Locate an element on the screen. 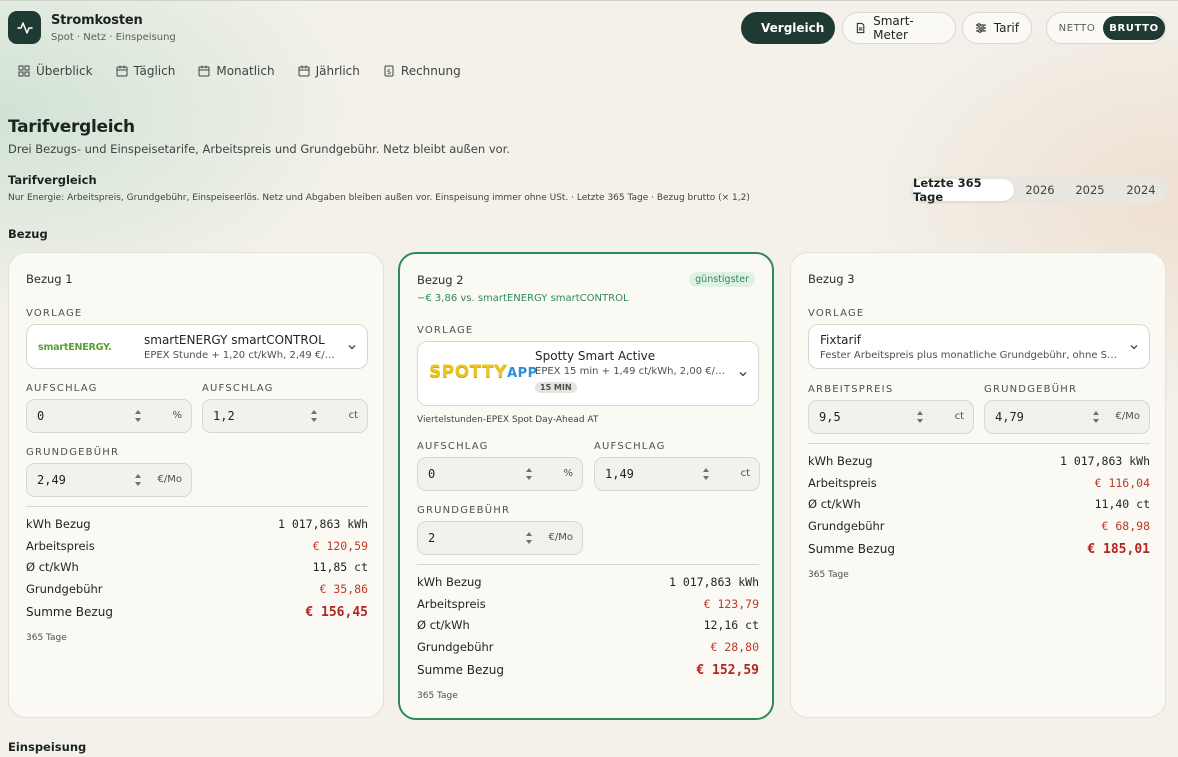 This screenshot has width=1178, height=757. period-selector: Letzte 365 Tage 2026 2025 2024 is located at coordinates (1039, 190).